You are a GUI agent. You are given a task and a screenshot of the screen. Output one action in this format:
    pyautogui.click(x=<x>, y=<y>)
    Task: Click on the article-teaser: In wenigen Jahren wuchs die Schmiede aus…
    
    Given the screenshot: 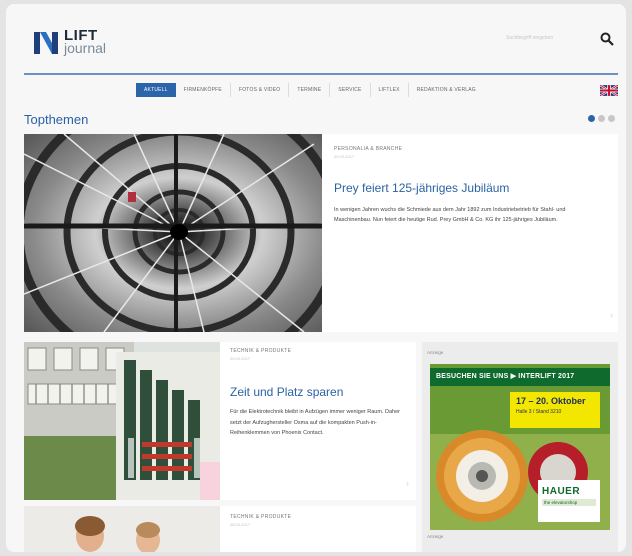 What is the action you would take?
    pyautogui.click(x=450, y=215)
    